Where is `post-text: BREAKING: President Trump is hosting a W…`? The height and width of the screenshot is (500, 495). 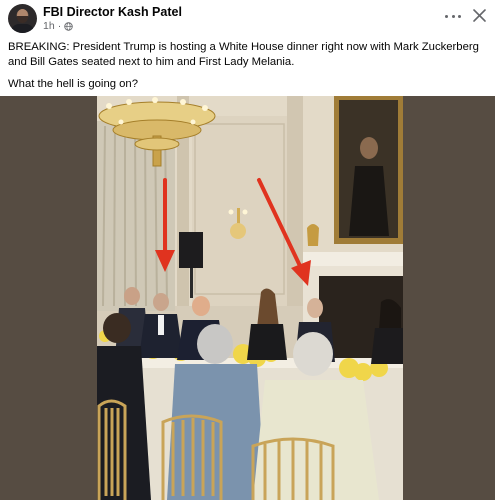
post-text: BREAKING: President Trump is hosting a W… is located at coordinates (248, 66).